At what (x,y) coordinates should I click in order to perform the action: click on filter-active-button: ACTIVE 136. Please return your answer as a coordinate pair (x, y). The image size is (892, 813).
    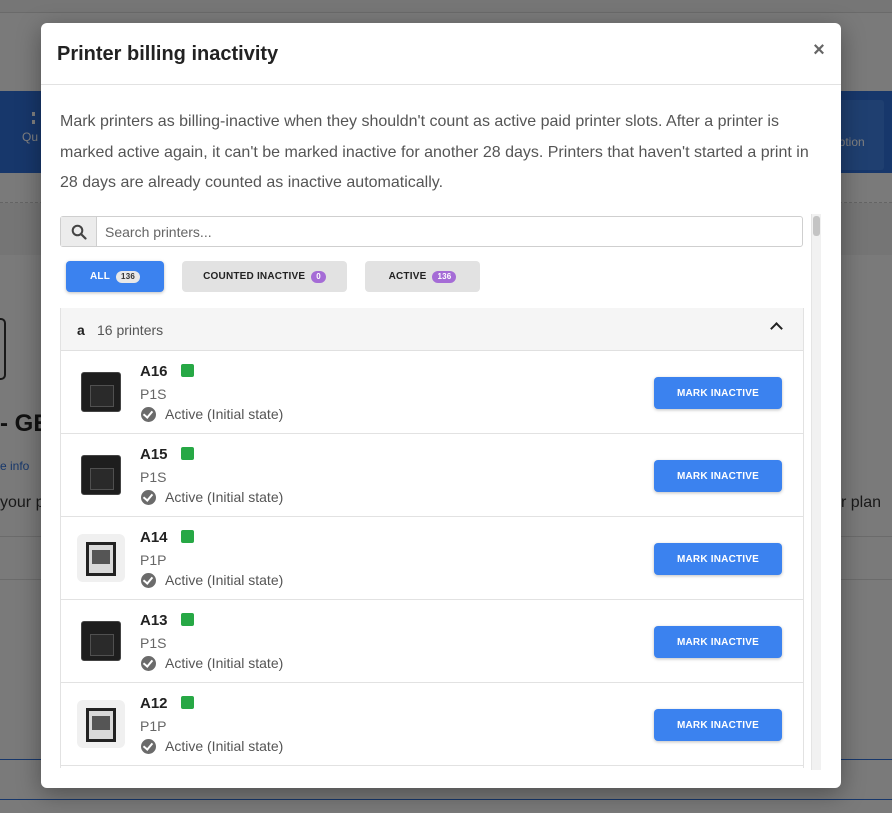
    Looking at the image, I should click on (422, 276).